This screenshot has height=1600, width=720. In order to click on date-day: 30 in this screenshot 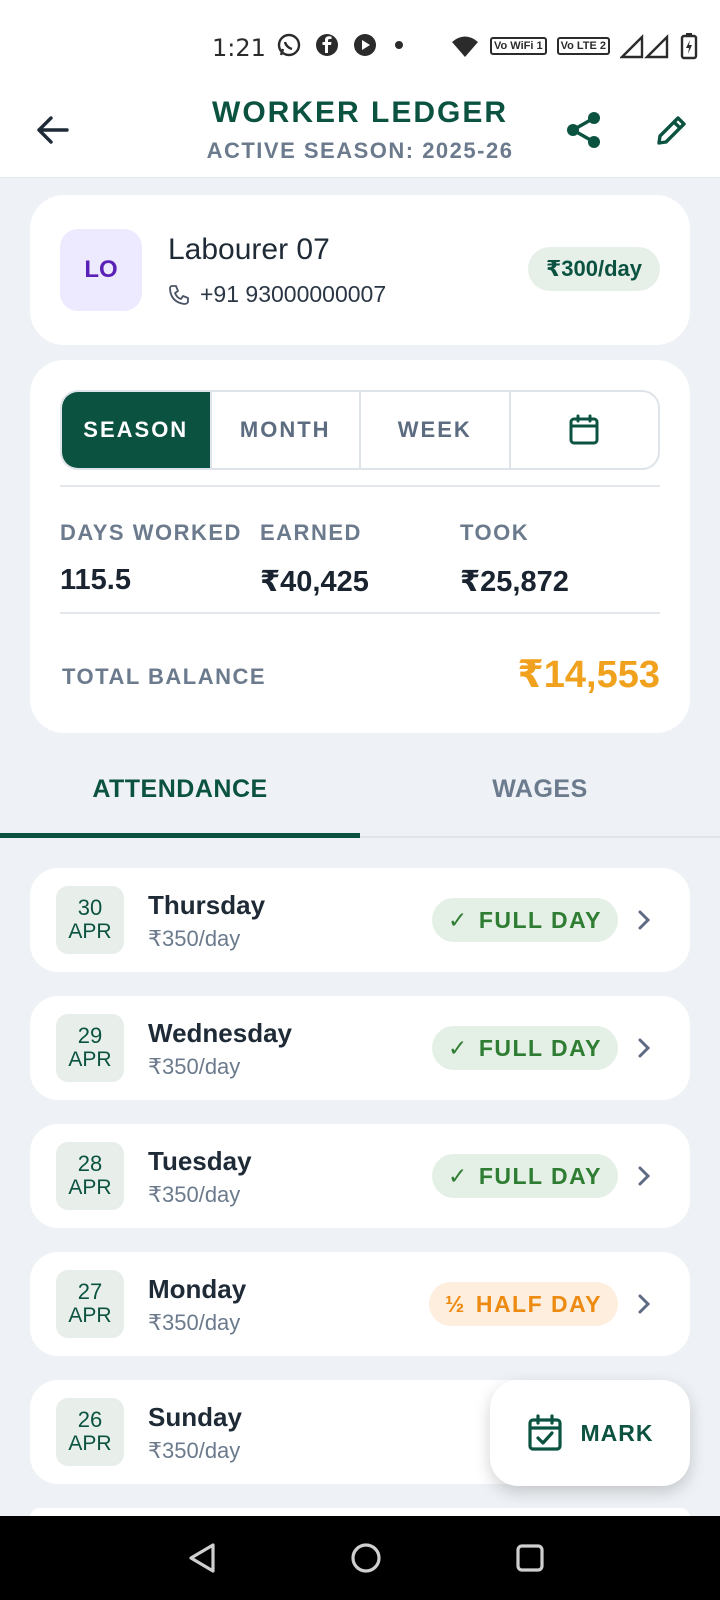, I will do `click(90, 907)`.